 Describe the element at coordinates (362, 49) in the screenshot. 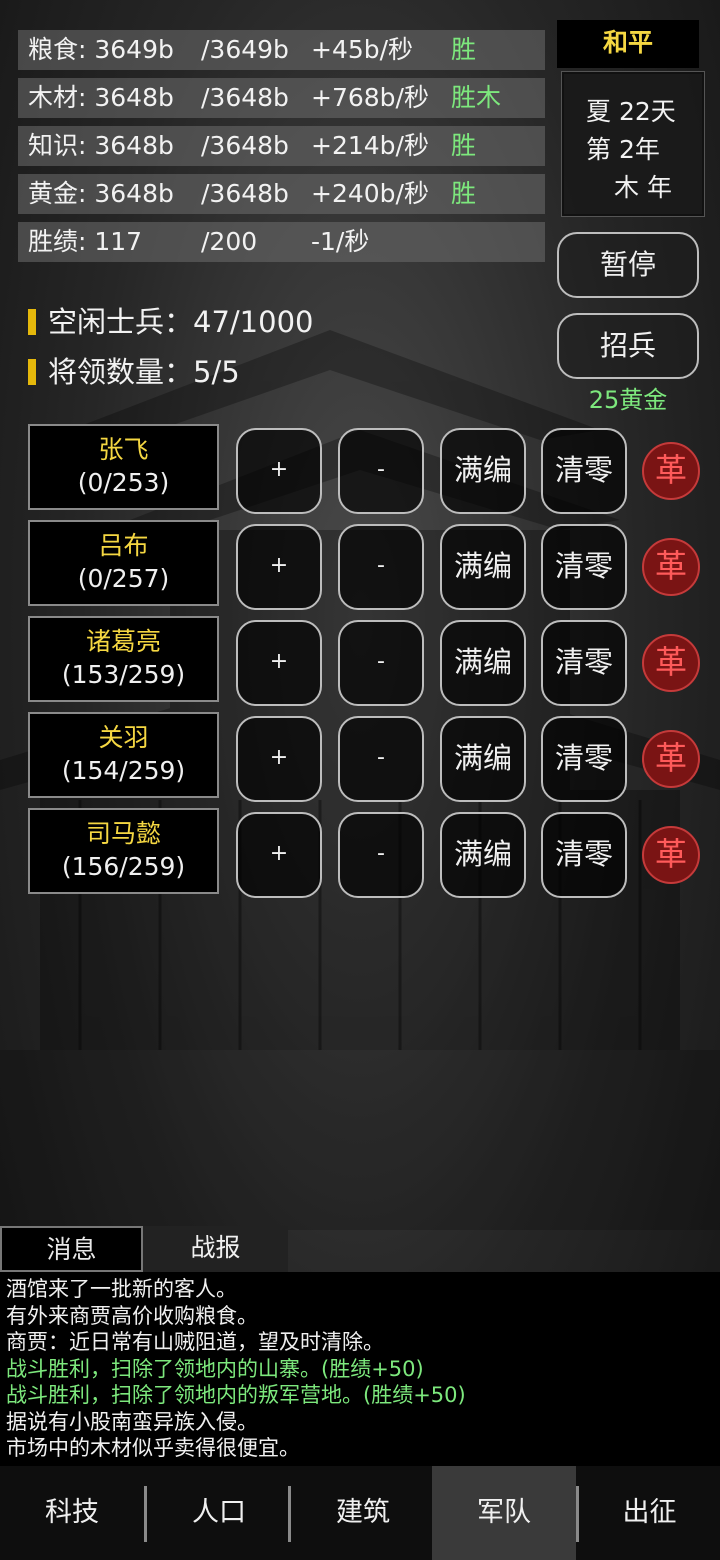

I see `resource-rate: +45b/秒` at that location.